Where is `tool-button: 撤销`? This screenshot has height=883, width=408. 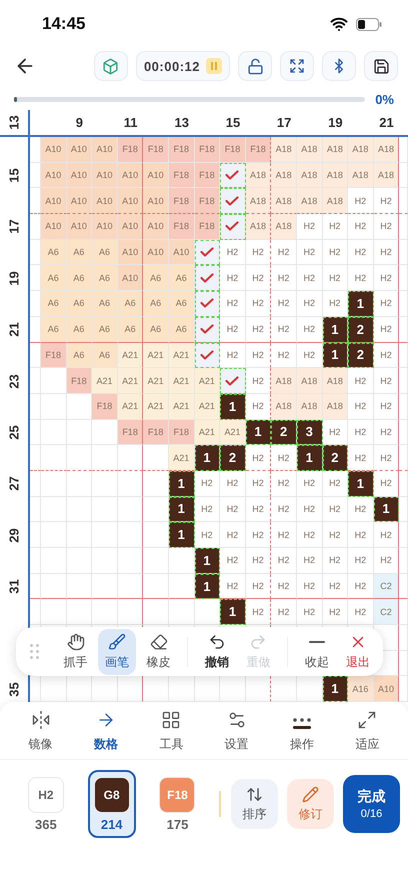
tool-button: 撤销 is located at coordinates (217, 651).